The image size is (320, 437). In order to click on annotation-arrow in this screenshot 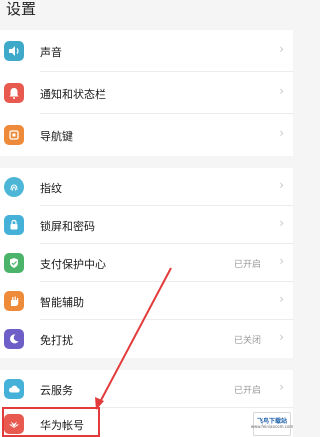, I will do `click(133, 338)`.